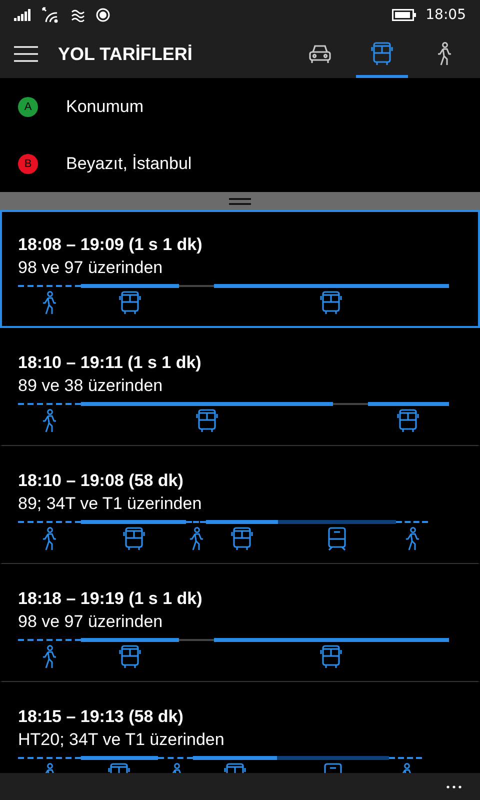 This screenshot has height=800, width=480. I want to click on route-option: 18:10 – 19:11 (1 s 1 dk) 89 ve 38 üzerinden, so click(240, 387).